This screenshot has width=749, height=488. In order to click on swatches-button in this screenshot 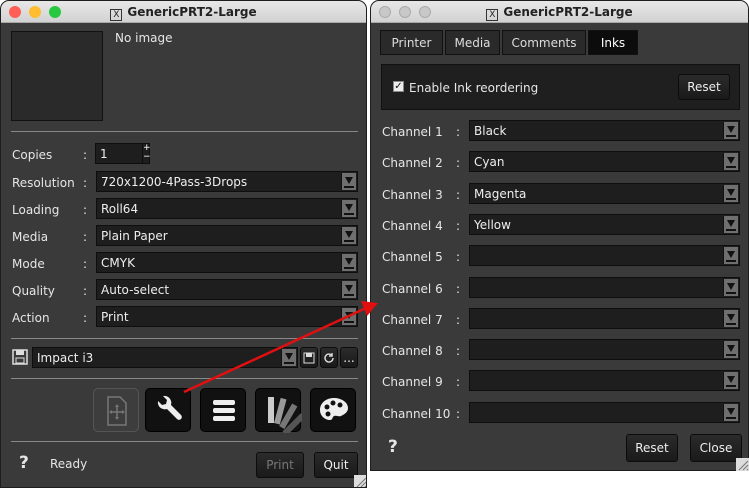, I will do `click(280, 412)`.